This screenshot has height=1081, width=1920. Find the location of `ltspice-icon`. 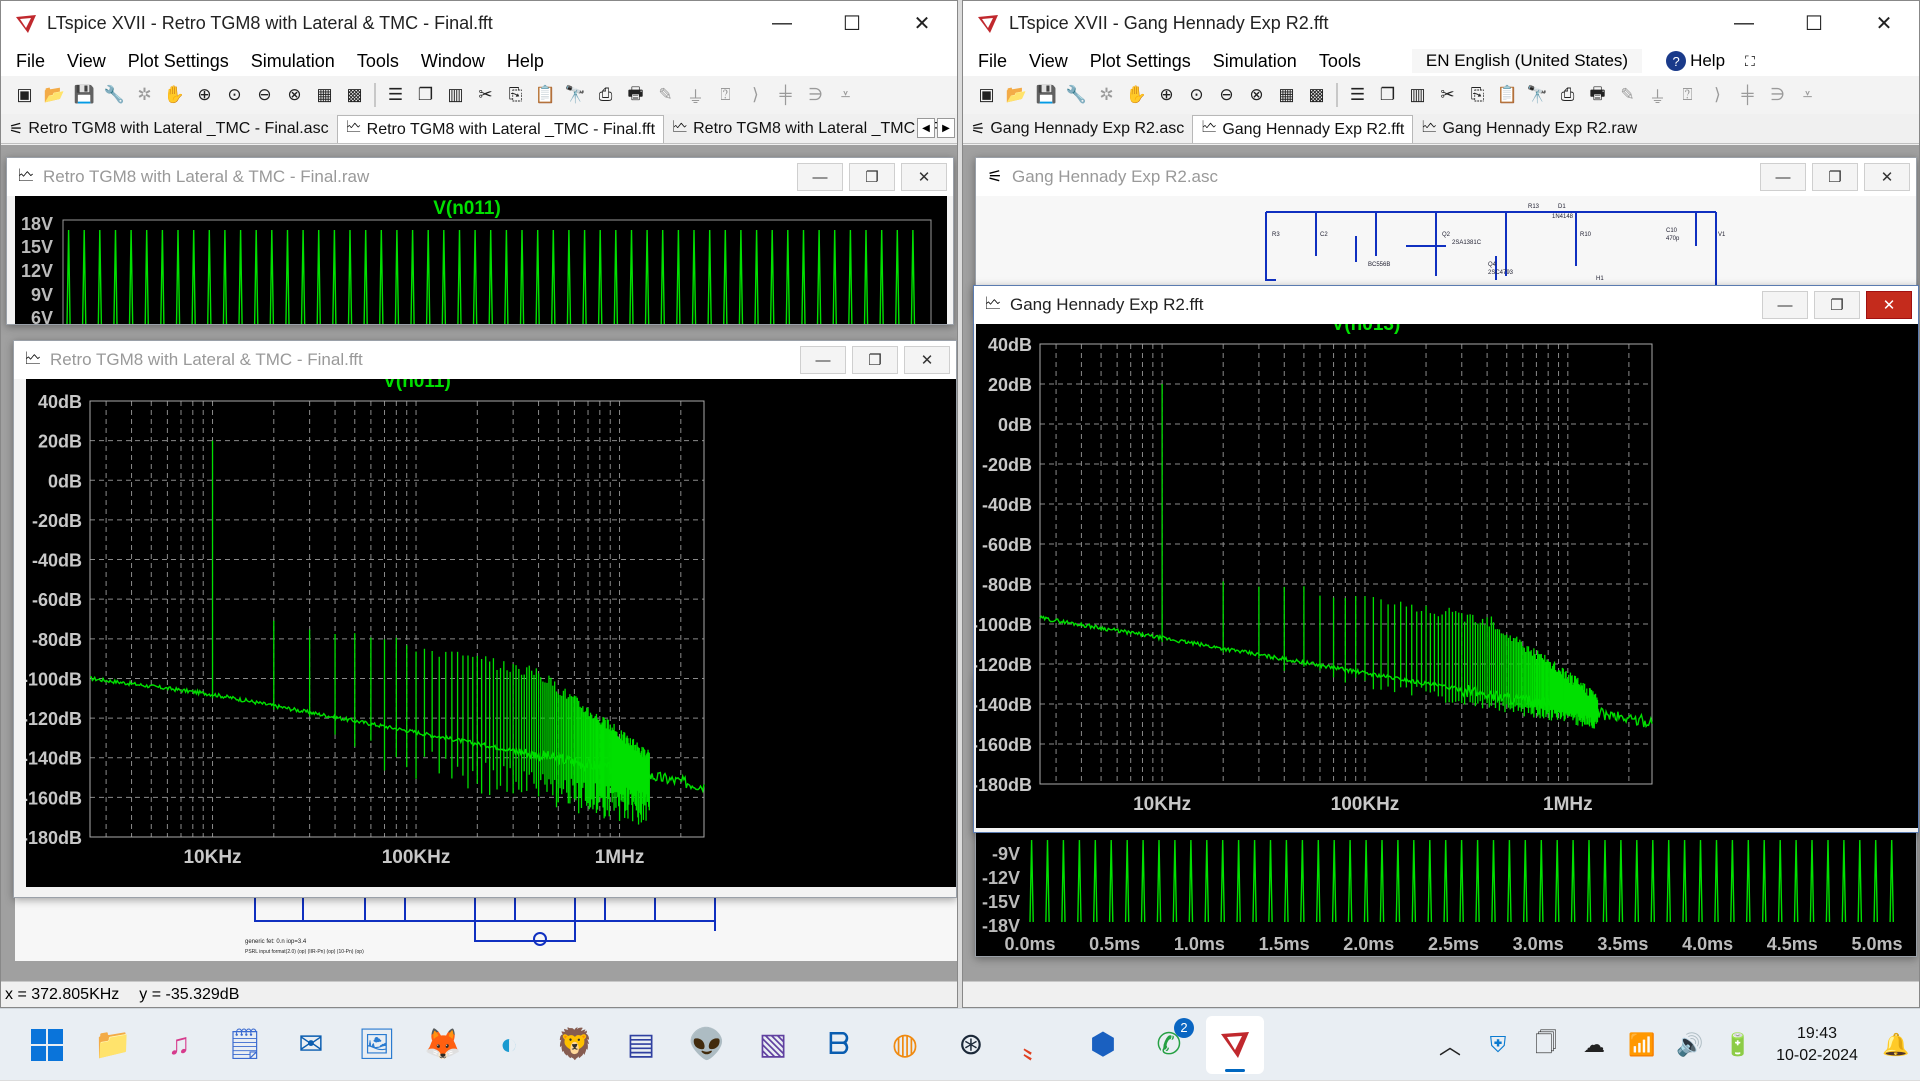

ltspice-icon is located at coordinates (1235, 1044).